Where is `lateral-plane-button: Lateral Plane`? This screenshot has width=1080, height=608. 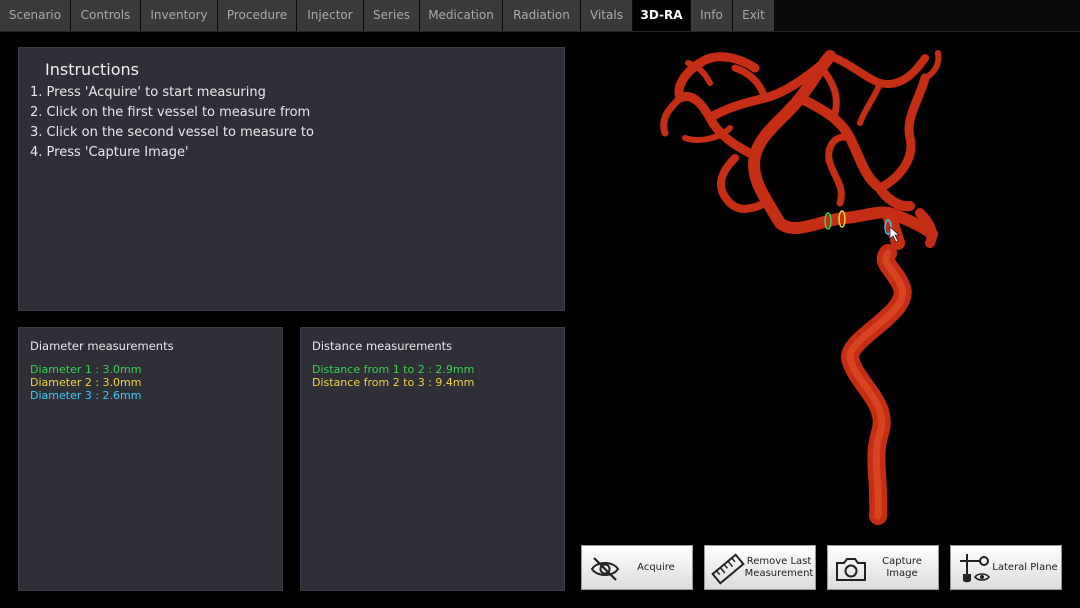 lateral-plane-button: Lateral Plane is located at coordinates (1006, 567).